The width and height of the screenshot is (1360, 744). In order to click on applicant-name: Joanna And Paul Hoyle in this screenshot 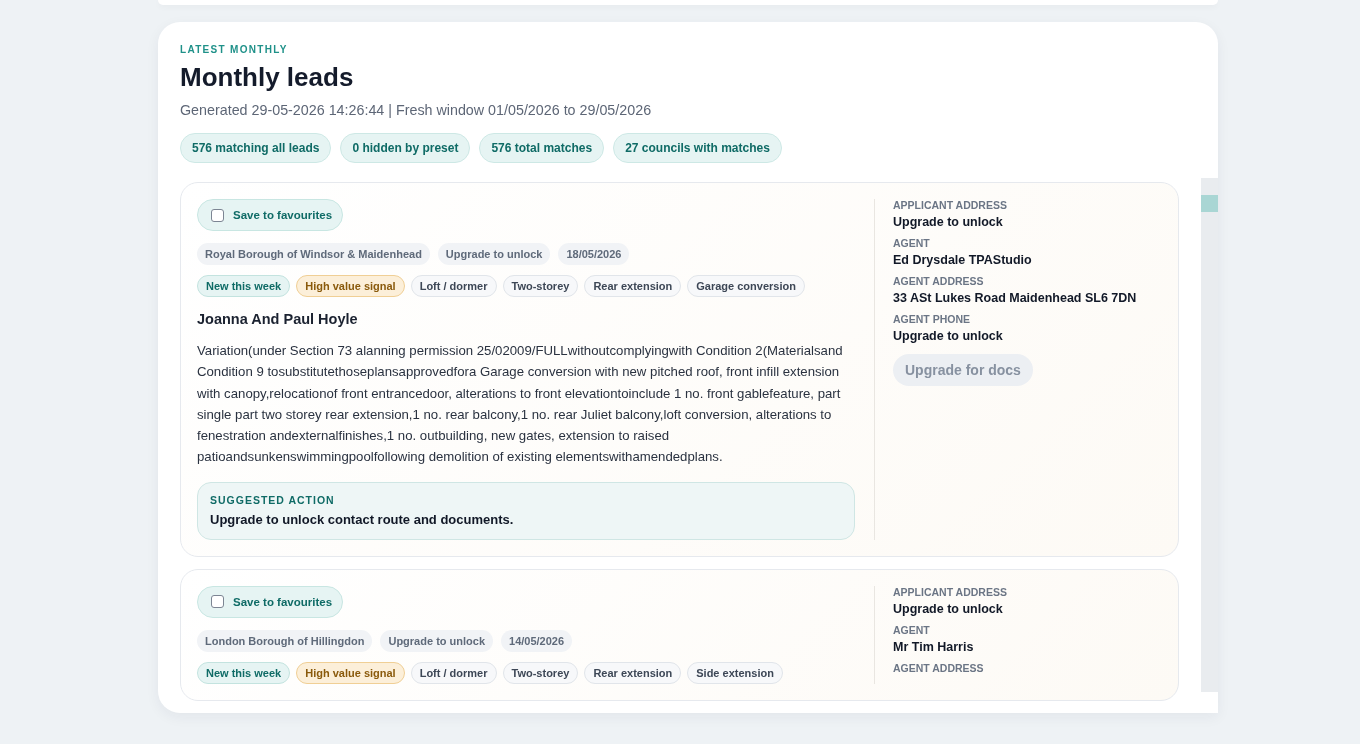, I will do `click(278, 319)`.